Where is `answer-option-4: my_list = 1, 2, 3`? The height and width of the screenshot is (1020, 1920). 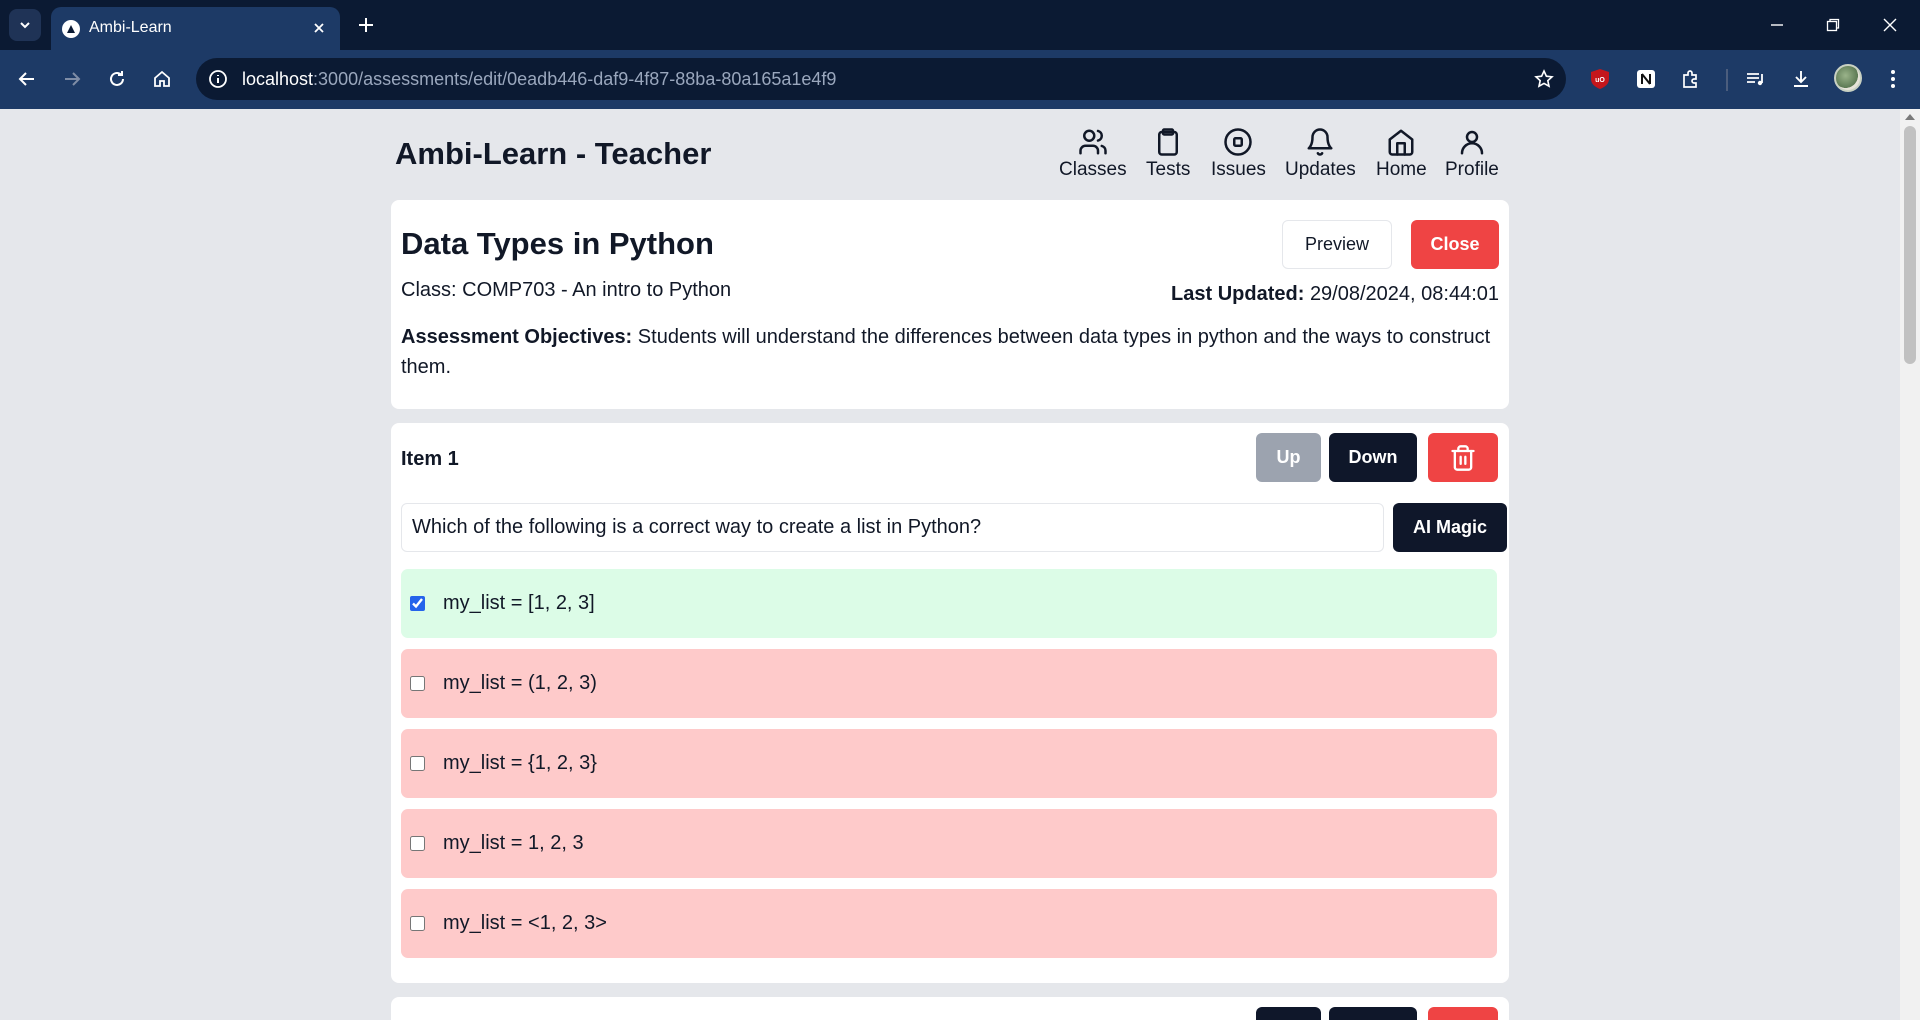 answer-option-4: my_list = 1, 2, 3 is located at coordinates (949, 843).